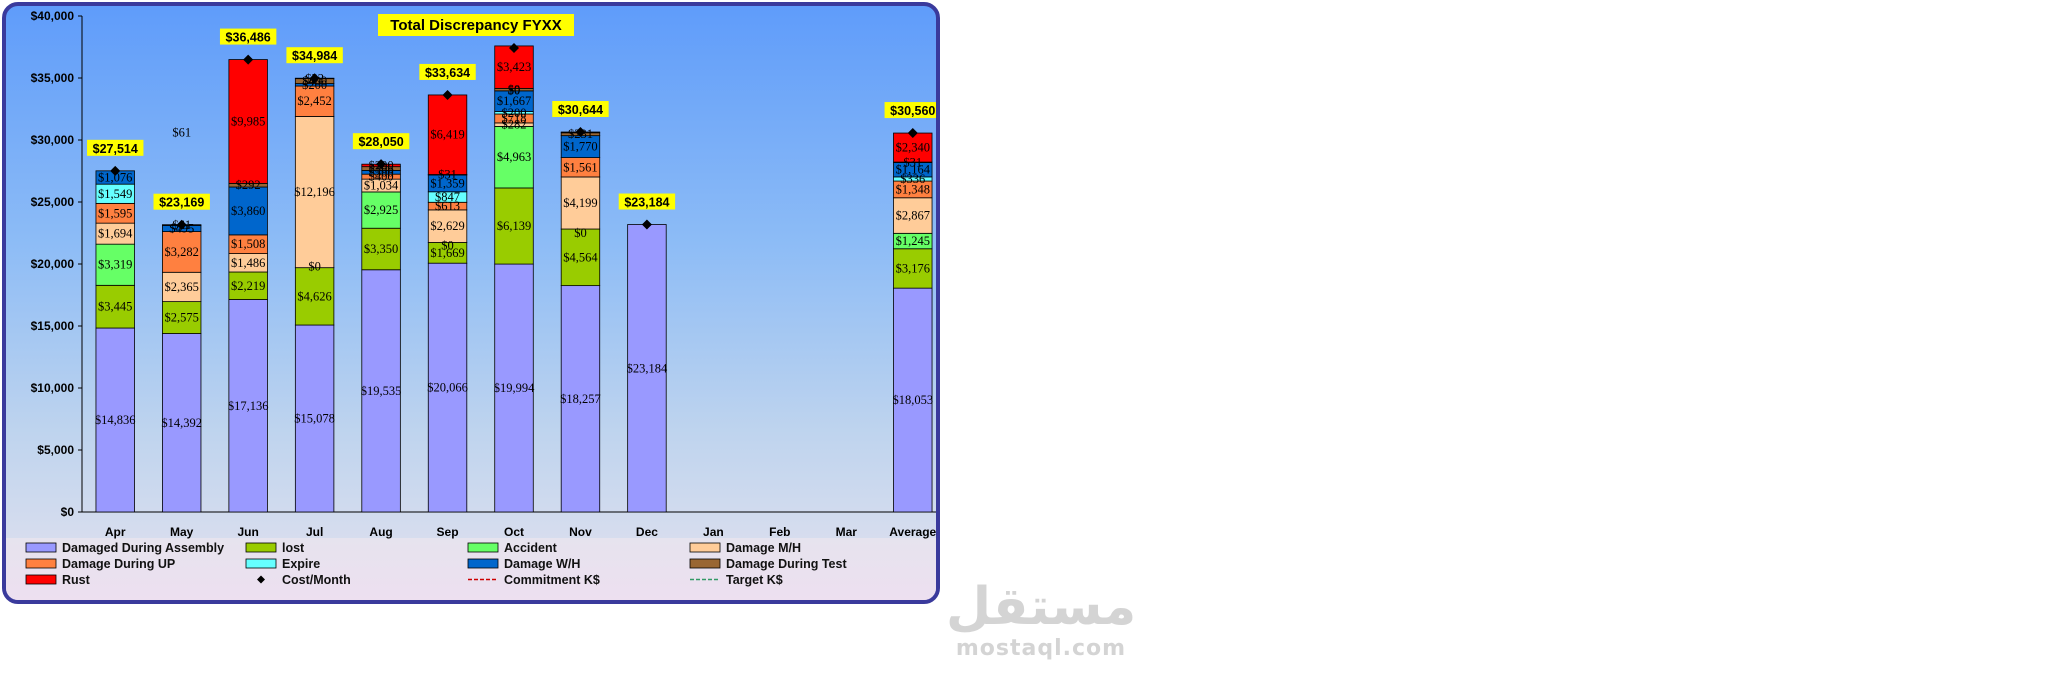  I want to click on segment-label: $3,319, so click(115, 265).